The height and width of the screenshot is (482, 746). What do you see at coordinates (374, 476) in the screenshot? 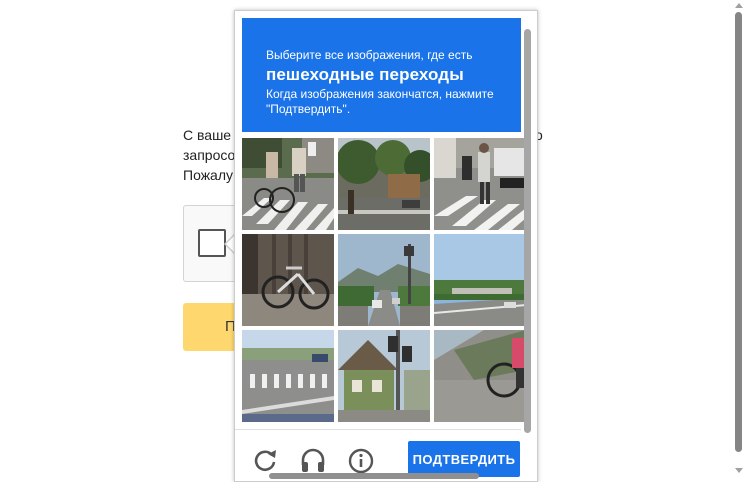
I see `horizontal-scroll-thumb` at bounding box center [374, 476].